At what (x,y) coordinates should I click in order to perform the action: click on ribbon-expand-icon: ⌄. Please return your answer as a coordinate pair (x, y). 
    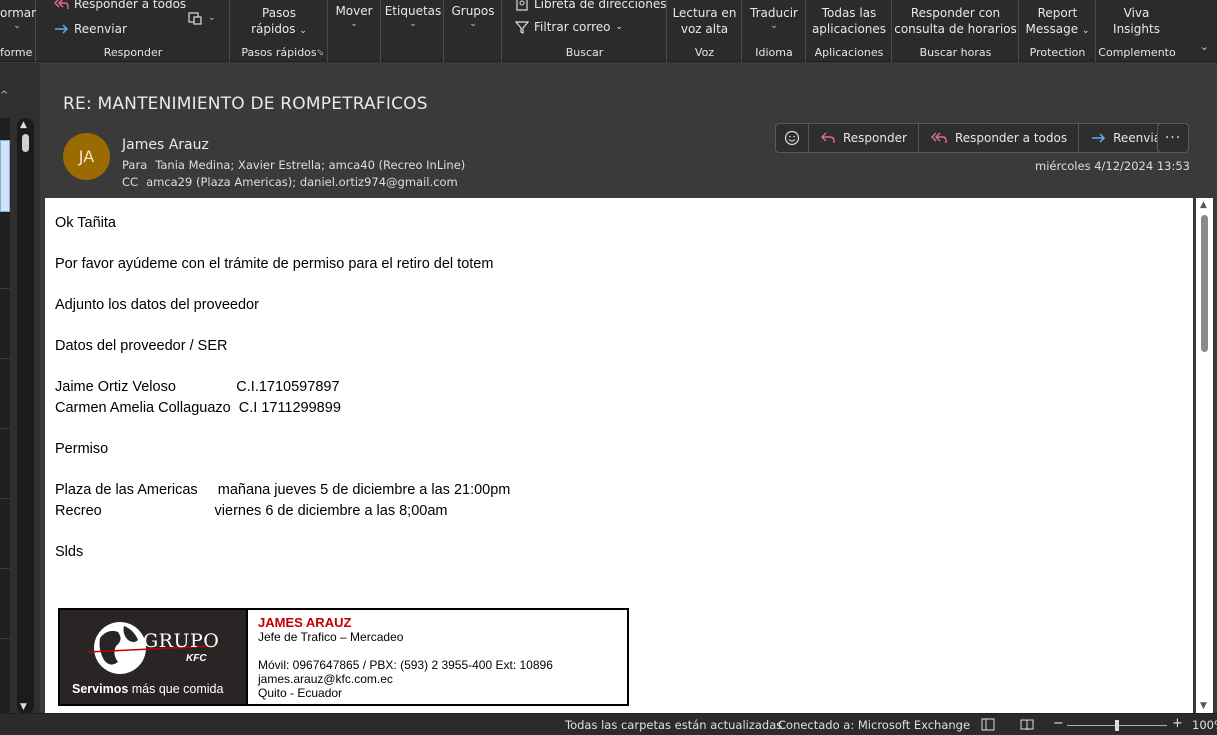
    Looking at the image, I should click on (1204, 46).